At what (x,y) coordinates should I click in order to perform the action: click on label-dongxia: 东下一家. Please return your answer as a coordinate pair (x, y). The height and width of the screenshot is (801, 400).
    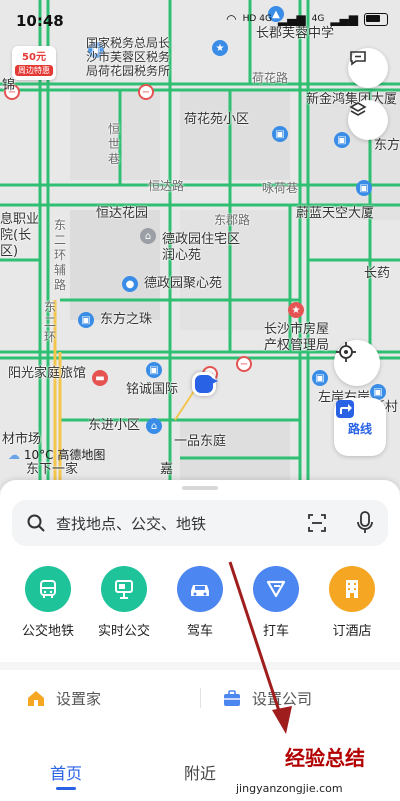
    Looking at the image, I should click on (52, 469).